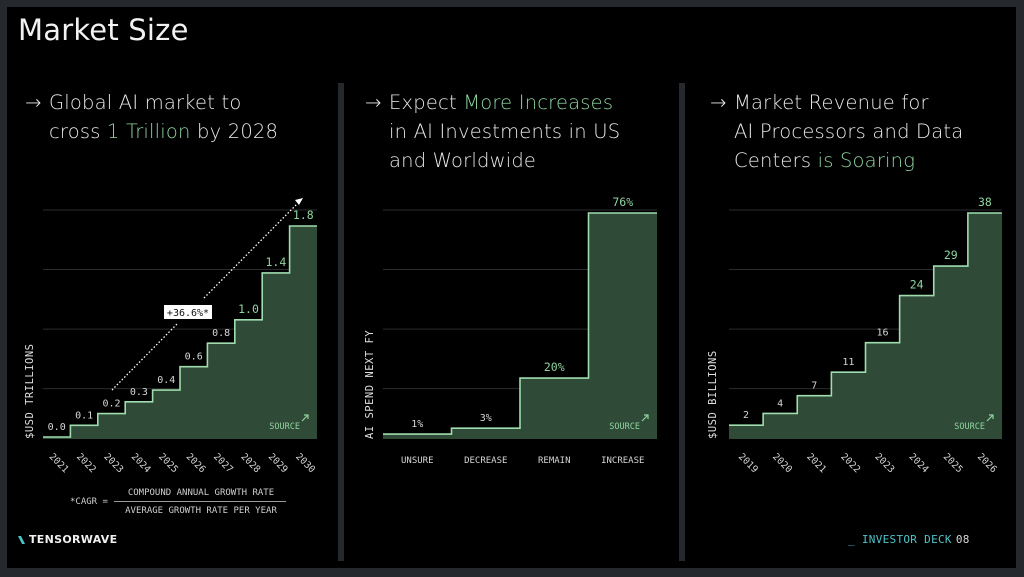 Image resolution: width=1024 pixels, height=577 pixels. I want to click on logo-text: TENSORWAVE, so click(73, 539).